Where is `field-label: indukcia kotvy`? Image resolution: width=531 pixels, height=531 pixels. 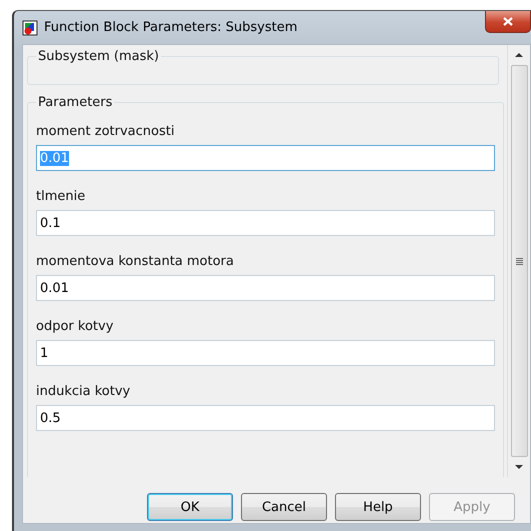
field-label: indukcia kotvy is located at coordinates (83, 391).